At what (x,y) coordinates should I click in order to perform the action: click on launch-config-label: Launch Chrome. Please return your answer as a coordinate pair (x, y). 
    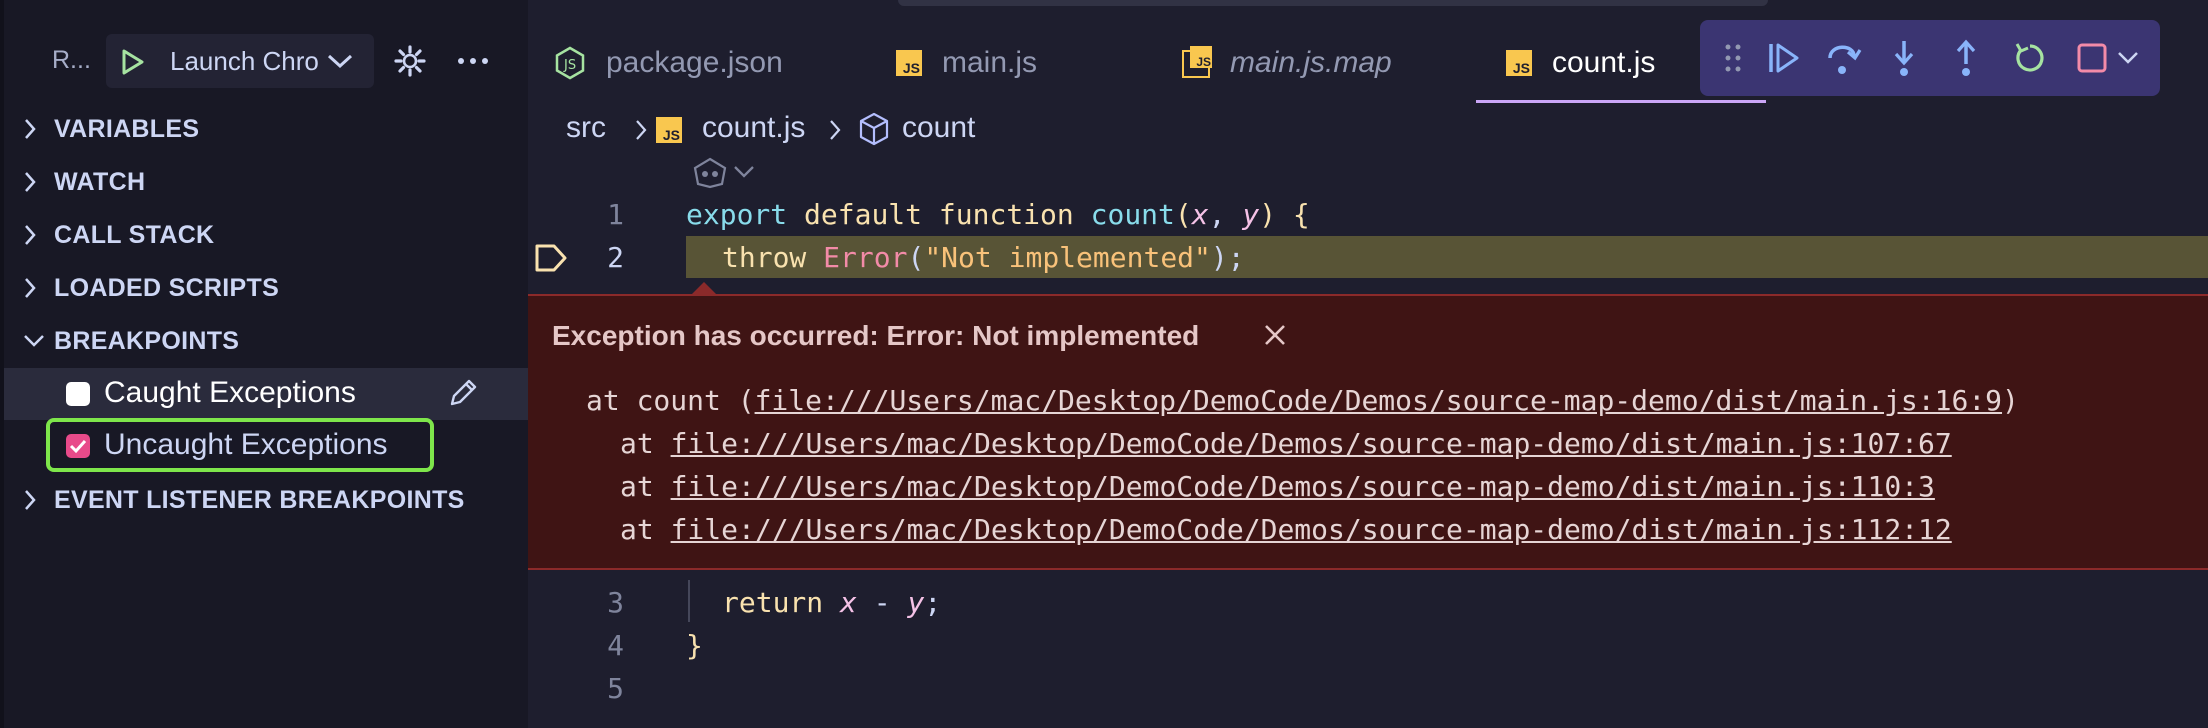
    Looking at the image, I should click on (245, 61).